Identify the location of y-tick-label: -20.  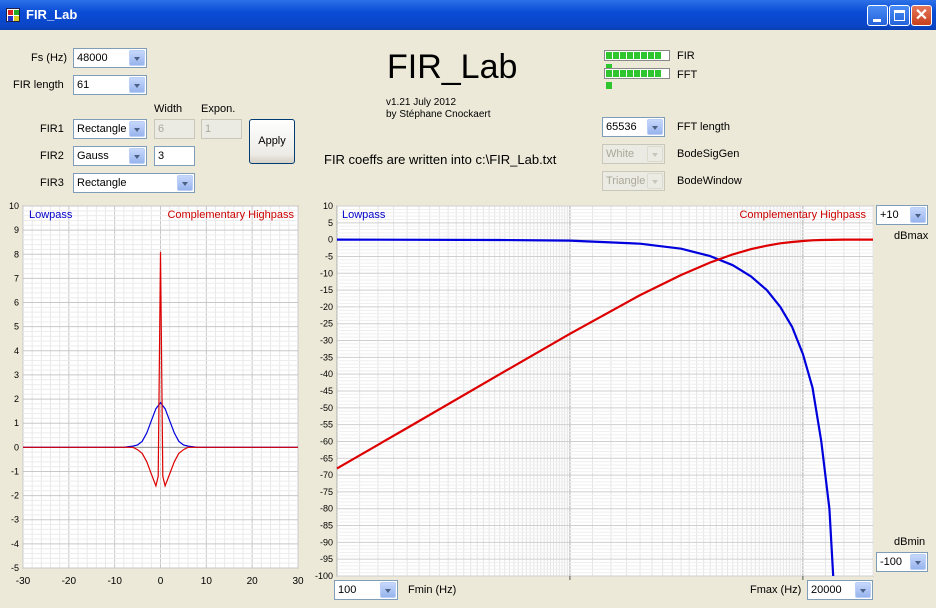
(326, 307).